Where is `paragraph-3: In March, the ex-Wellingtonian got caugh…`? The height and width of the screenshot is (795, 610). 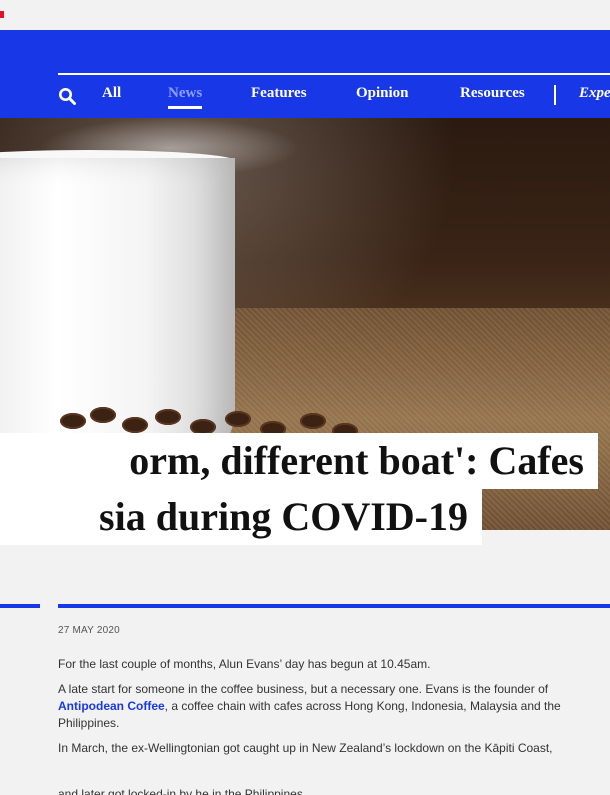 paragraph-3: In March, the ex-Wellingtonian got caugh… is located at coordinates (305, 748).